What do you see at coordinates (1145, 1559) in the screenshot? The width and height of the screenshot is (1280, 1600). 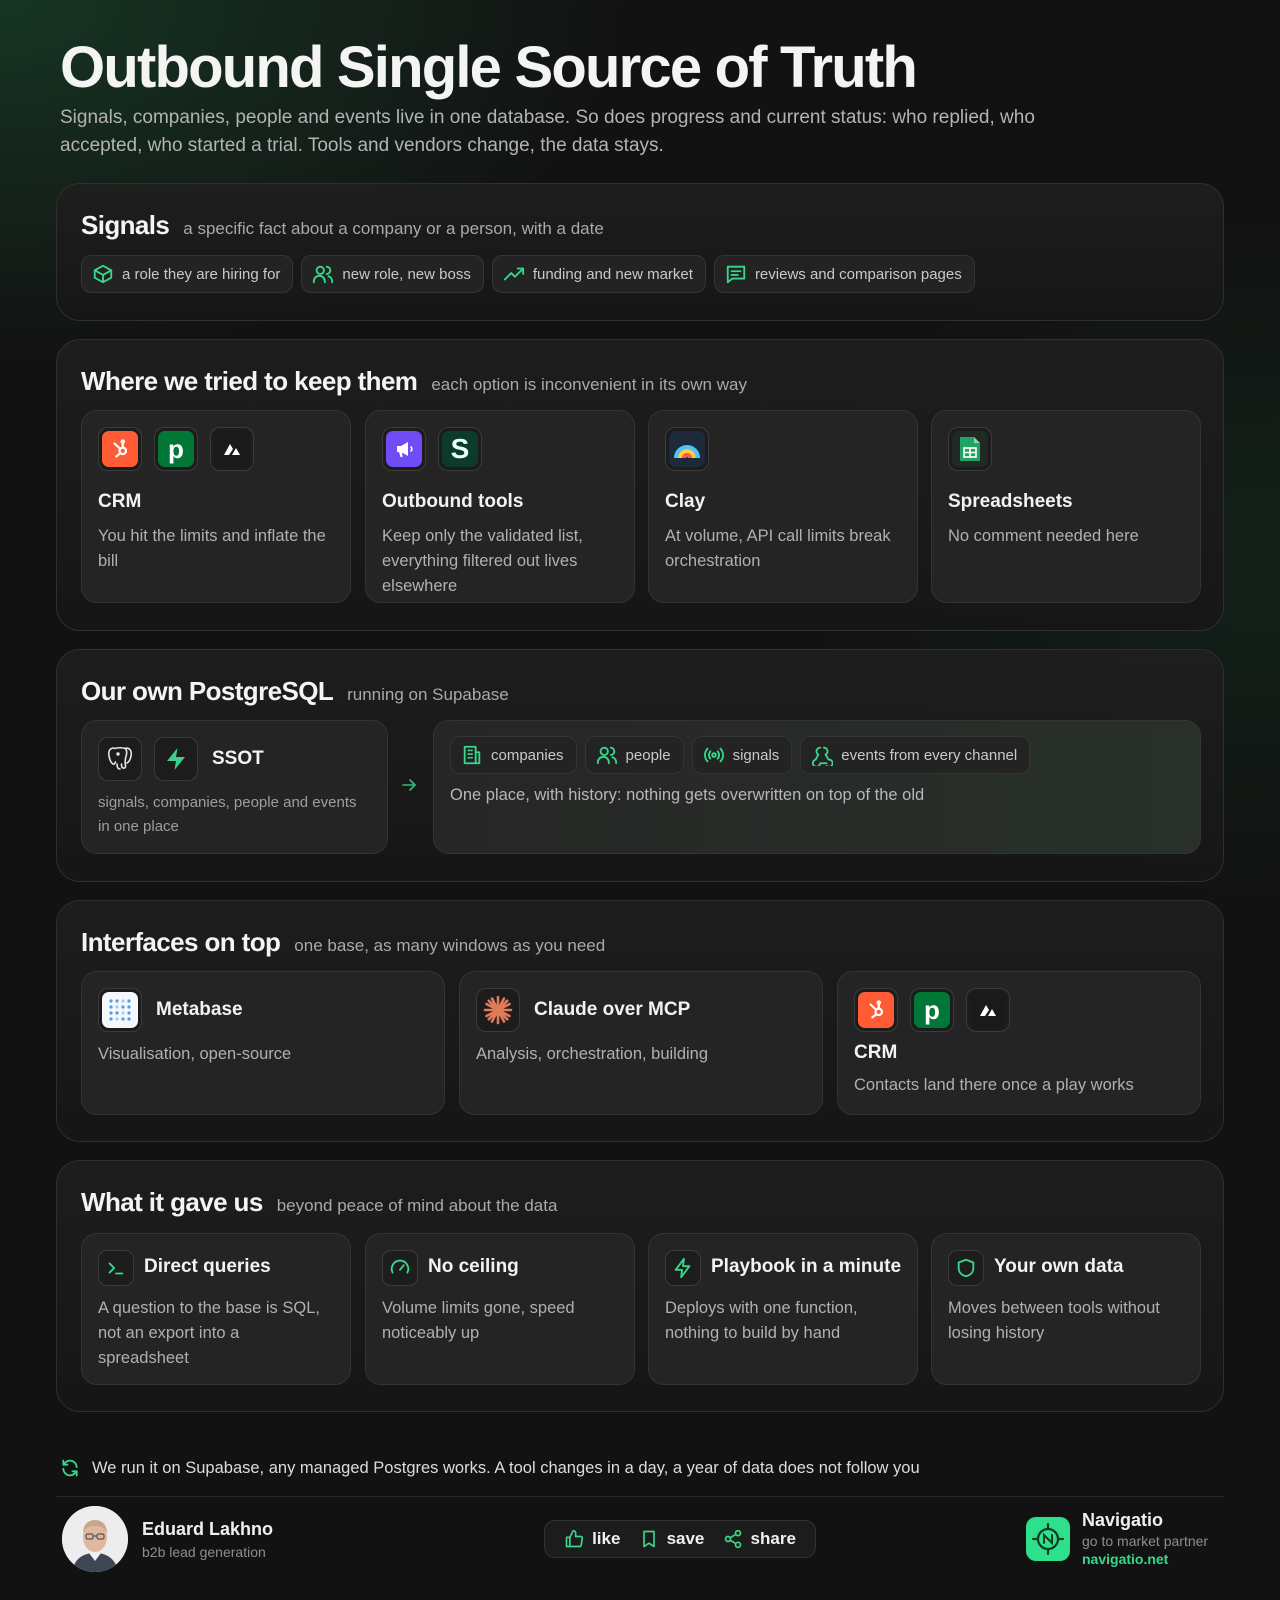 I see `brand-url-link: navigatio.net` at bounding box center [1145, 1559].